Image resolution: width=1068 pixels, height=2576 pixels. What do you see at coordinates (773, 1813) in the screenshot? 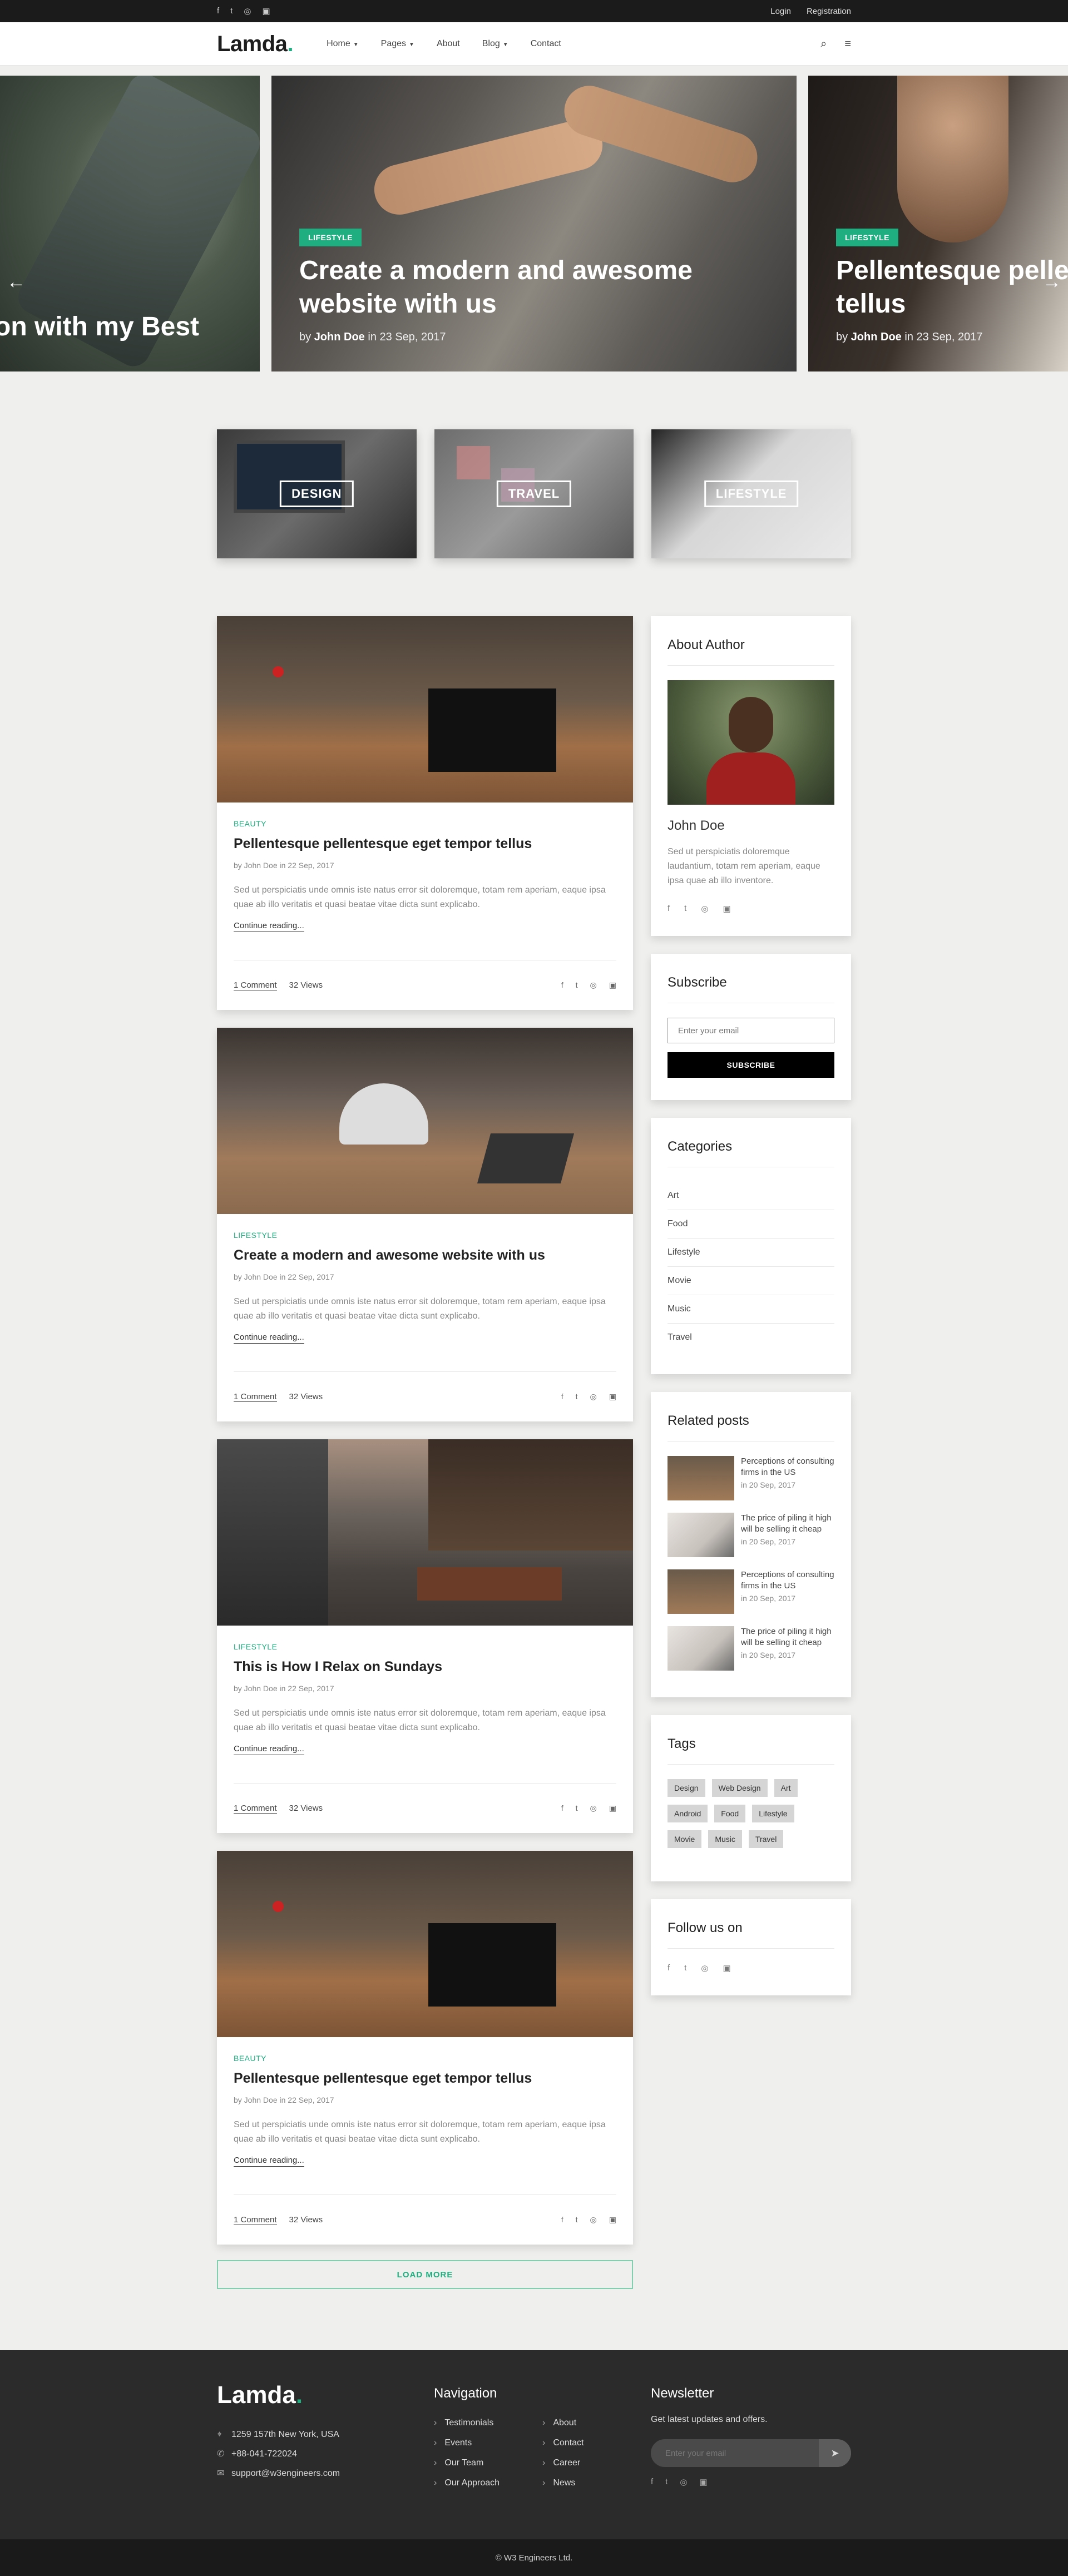
I see `tag-link: Lifestyle` at bounding box center [773, 1813].